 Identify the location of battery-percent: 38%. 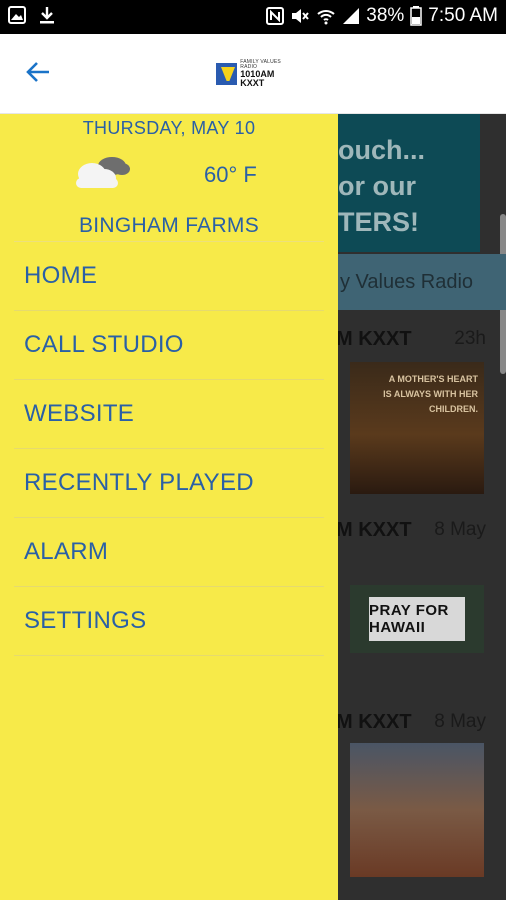
(385, 15).